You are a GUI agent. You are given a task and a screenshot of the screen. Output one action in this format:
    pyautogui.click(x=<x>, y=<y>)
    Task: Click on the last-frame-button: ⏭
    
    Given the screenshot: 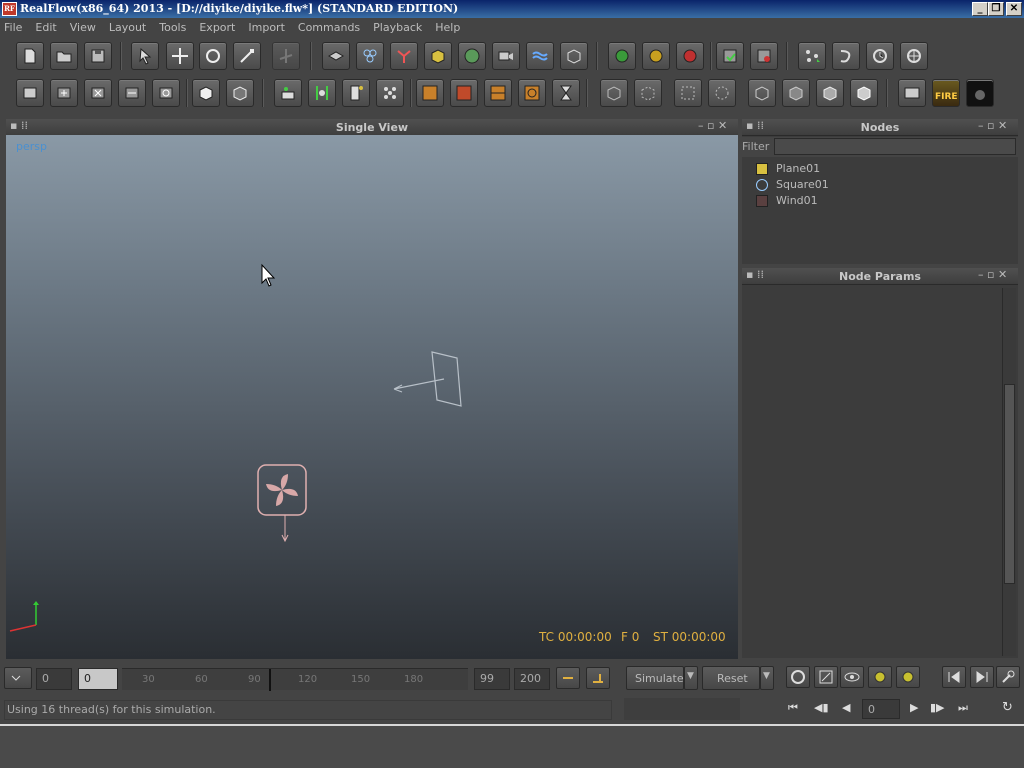 What is the action you would take?
    pyautogui.click(x=963, y=708)
    